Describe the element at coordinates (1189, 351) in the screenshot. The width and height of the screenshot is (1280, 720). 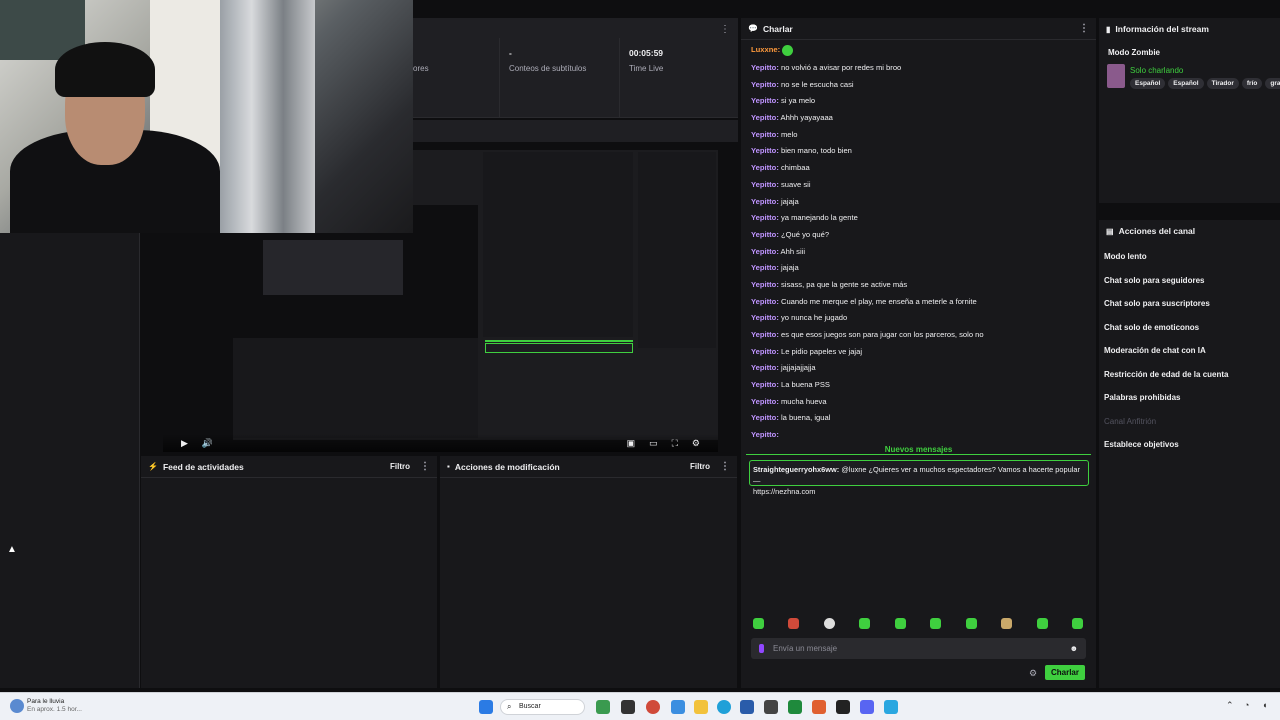
I see `channel-action-item: Moderación de chat con IA` at that location.